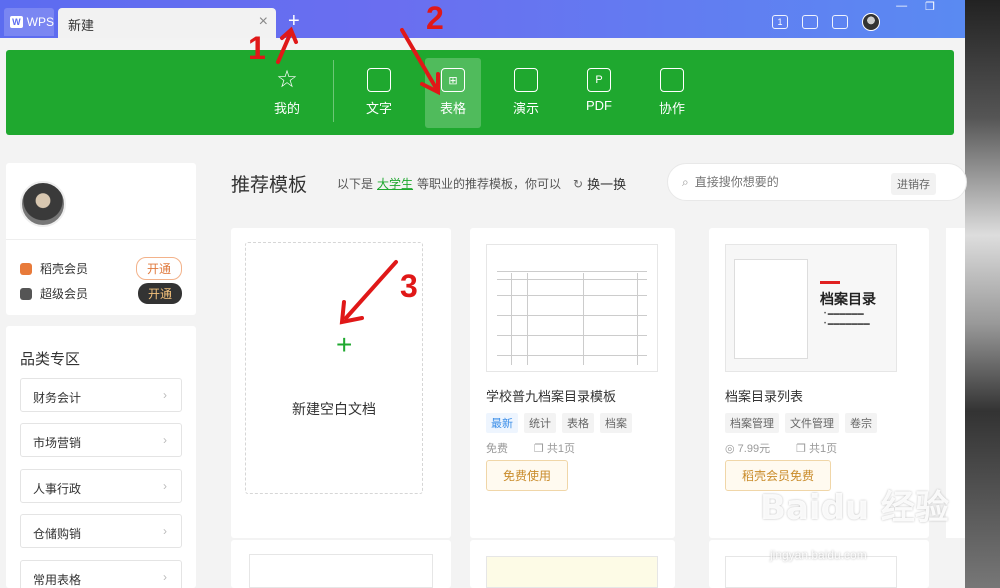 This screenshot has height=588, width=1000. What do you see at coordinates (159, 293) in the screenshot?
I see `open-super-button: 开通` at bounding box center [159, 293].